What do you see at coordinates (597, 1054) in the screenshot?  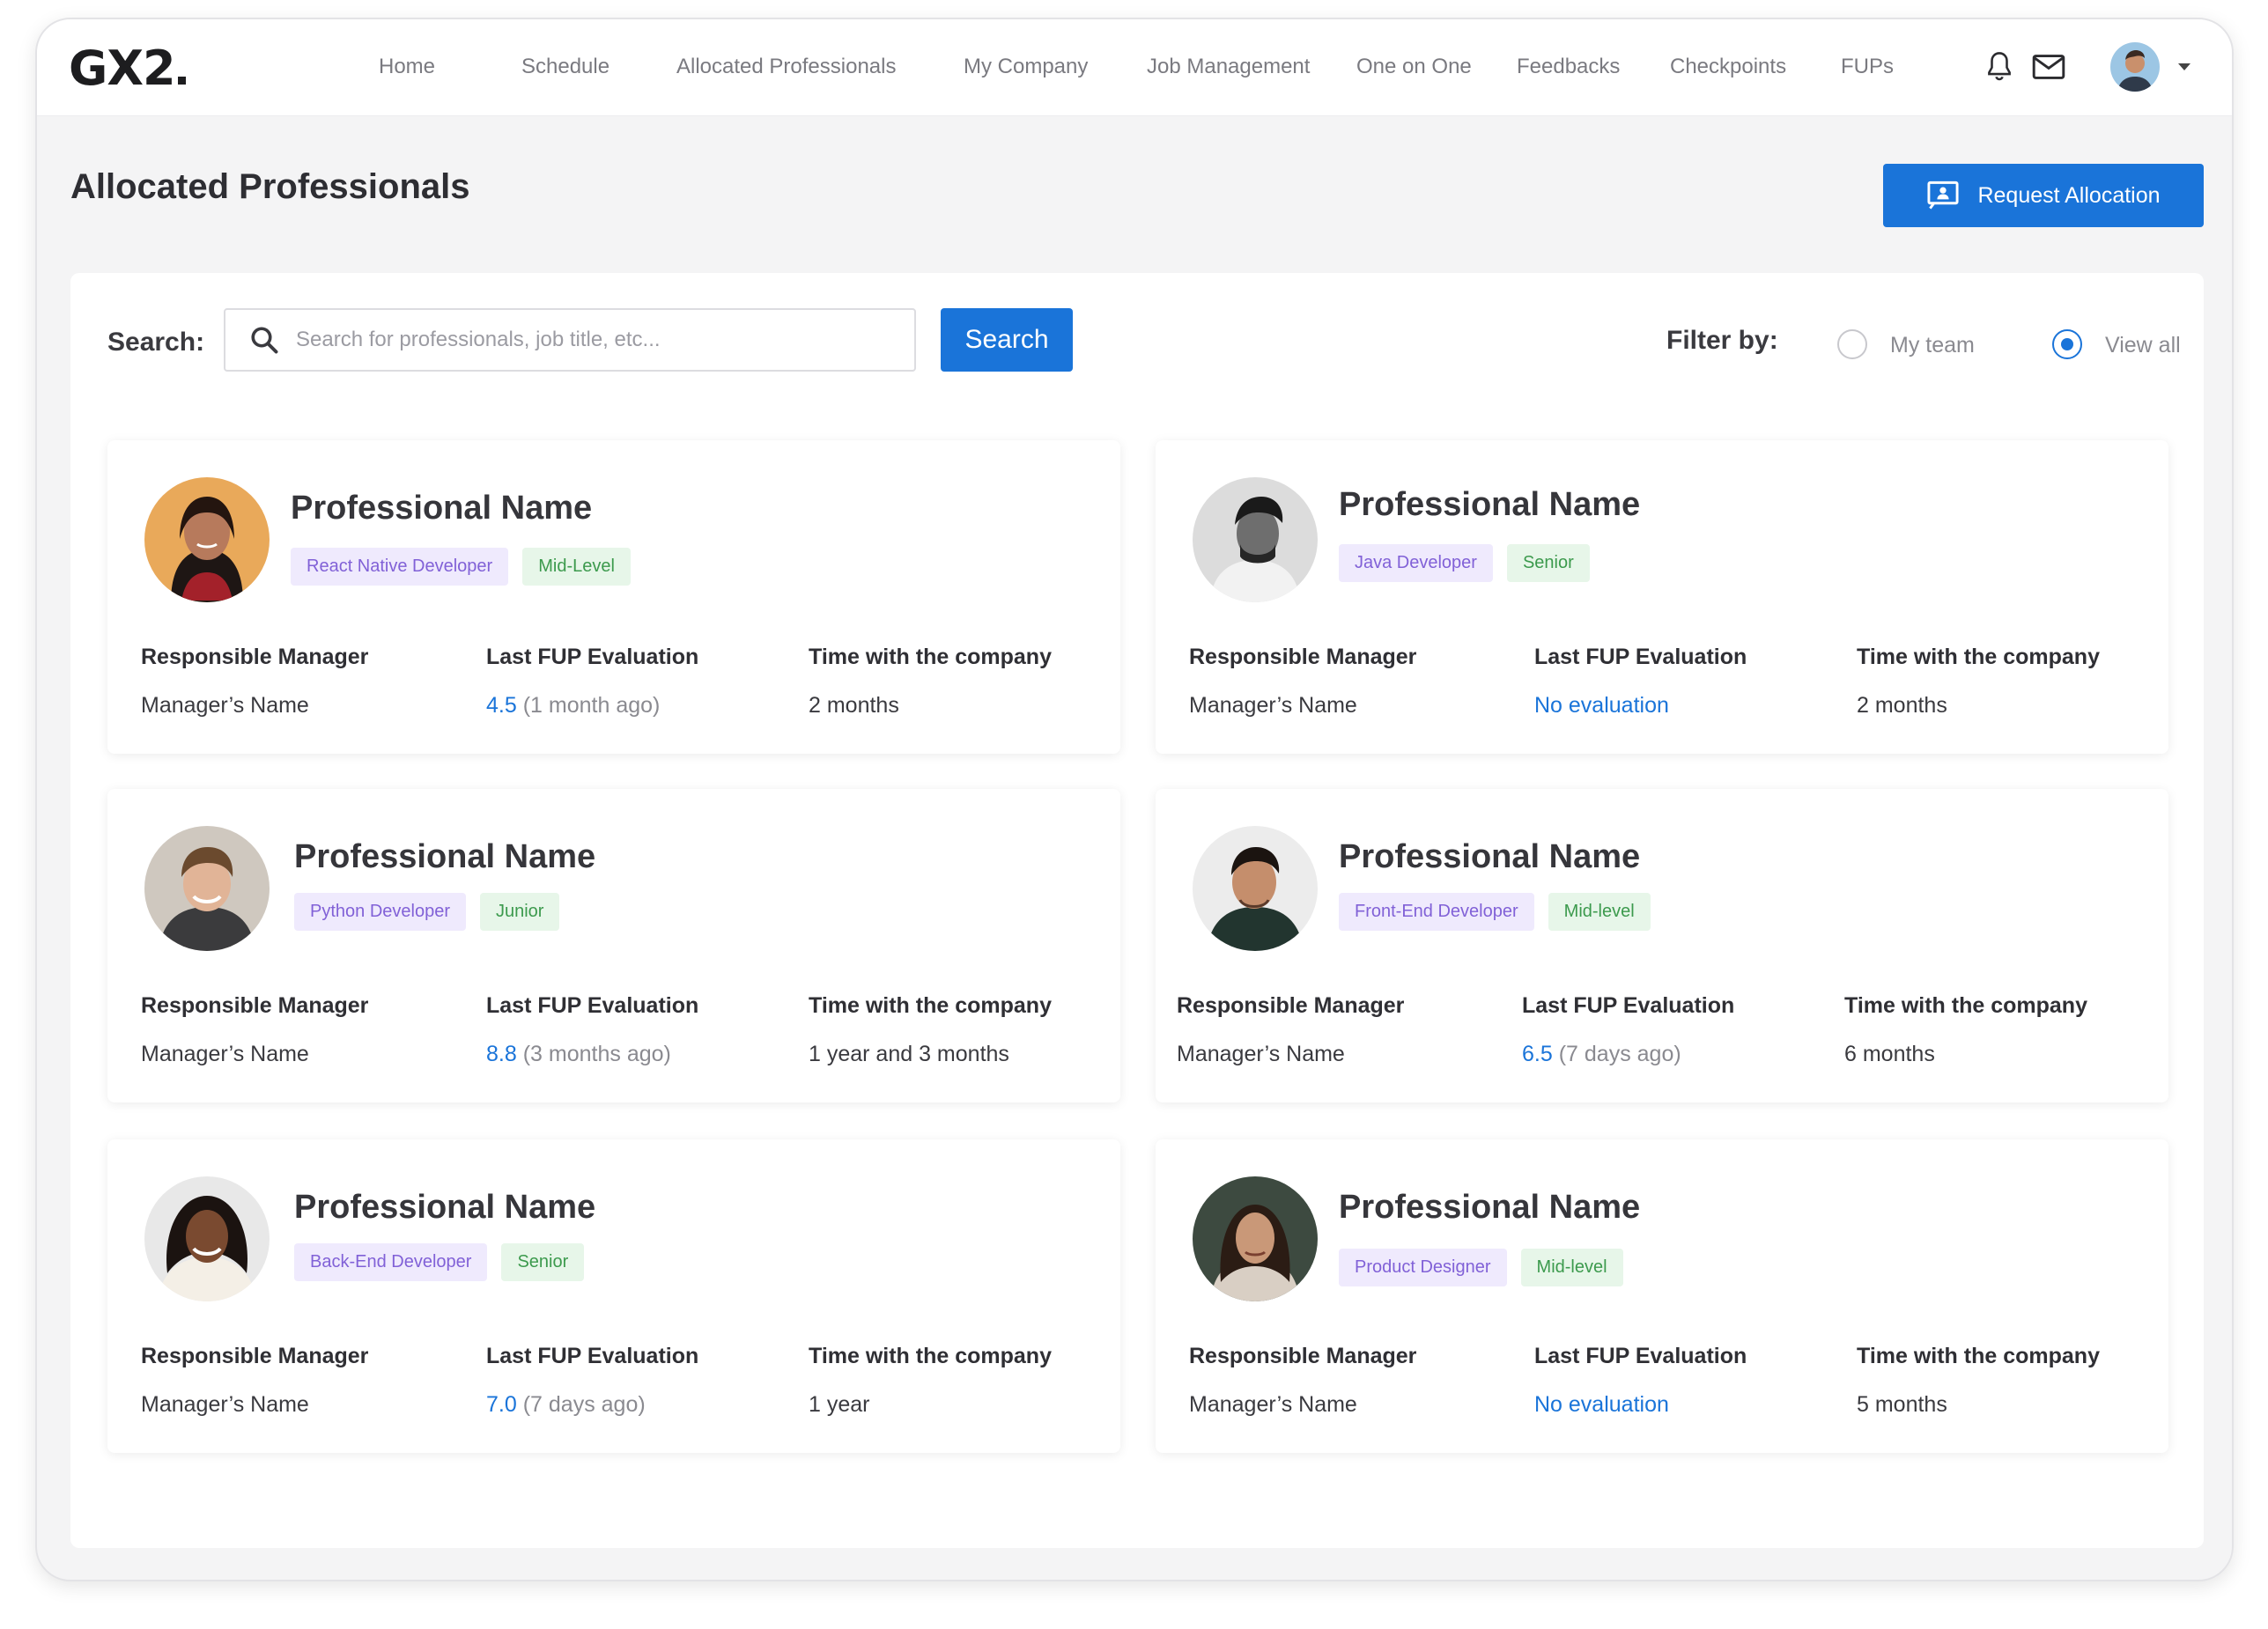 I see `fup-ago: (3 months ago)` at bounding box center [597, 1054].